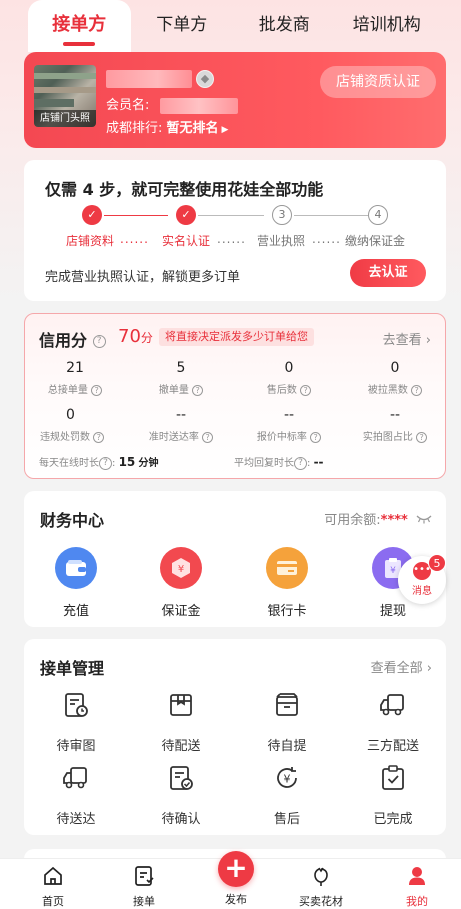 Image resolution: width=461 pixels, height=909 pixels. I want to click on metric-violations: 0 违规处罚数 ?, so click(75, 425).